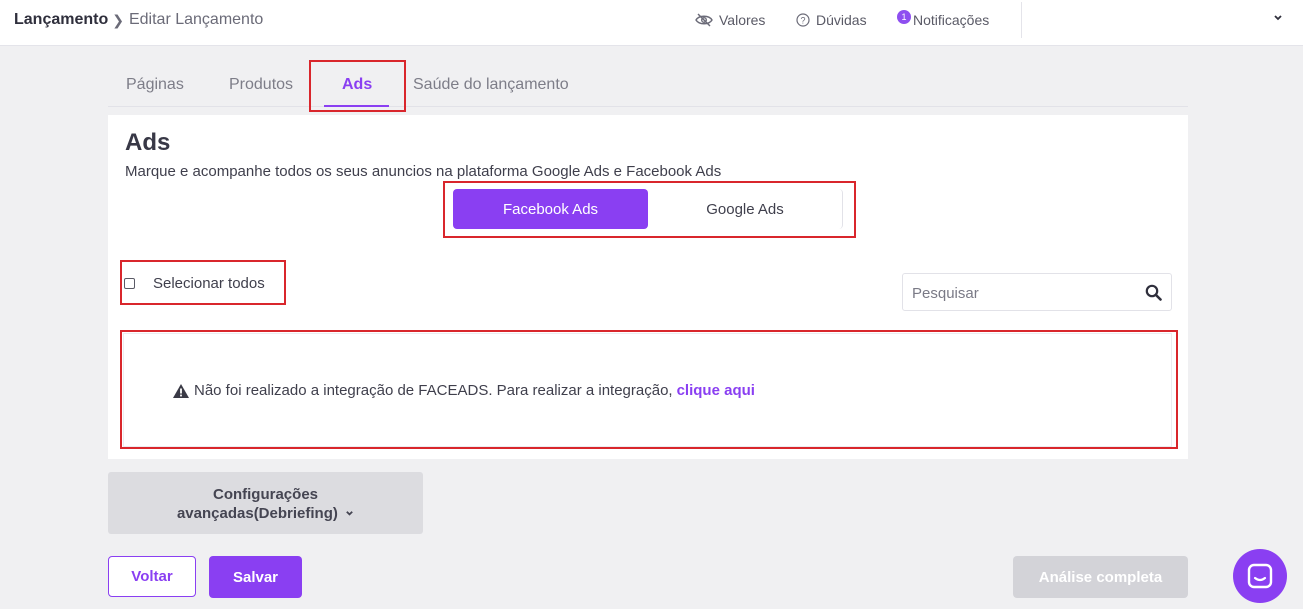 The height and width of the screenshot is (609, 1303). What do you see at coordinates (265, 494) in the screenshot?
I see `advanced-settings-line1: Configurações` at bounding box center [265, 494].